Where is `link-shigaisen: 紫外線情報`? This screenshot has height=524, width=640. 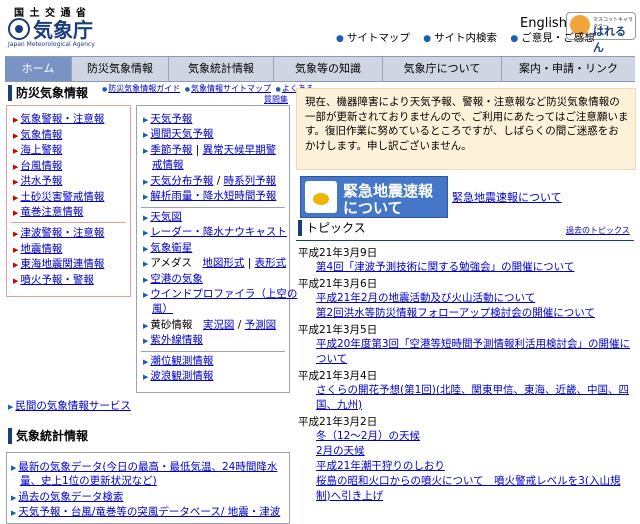 link-shigaisen: 紫外線情報 is located at coordinates (176, 340).